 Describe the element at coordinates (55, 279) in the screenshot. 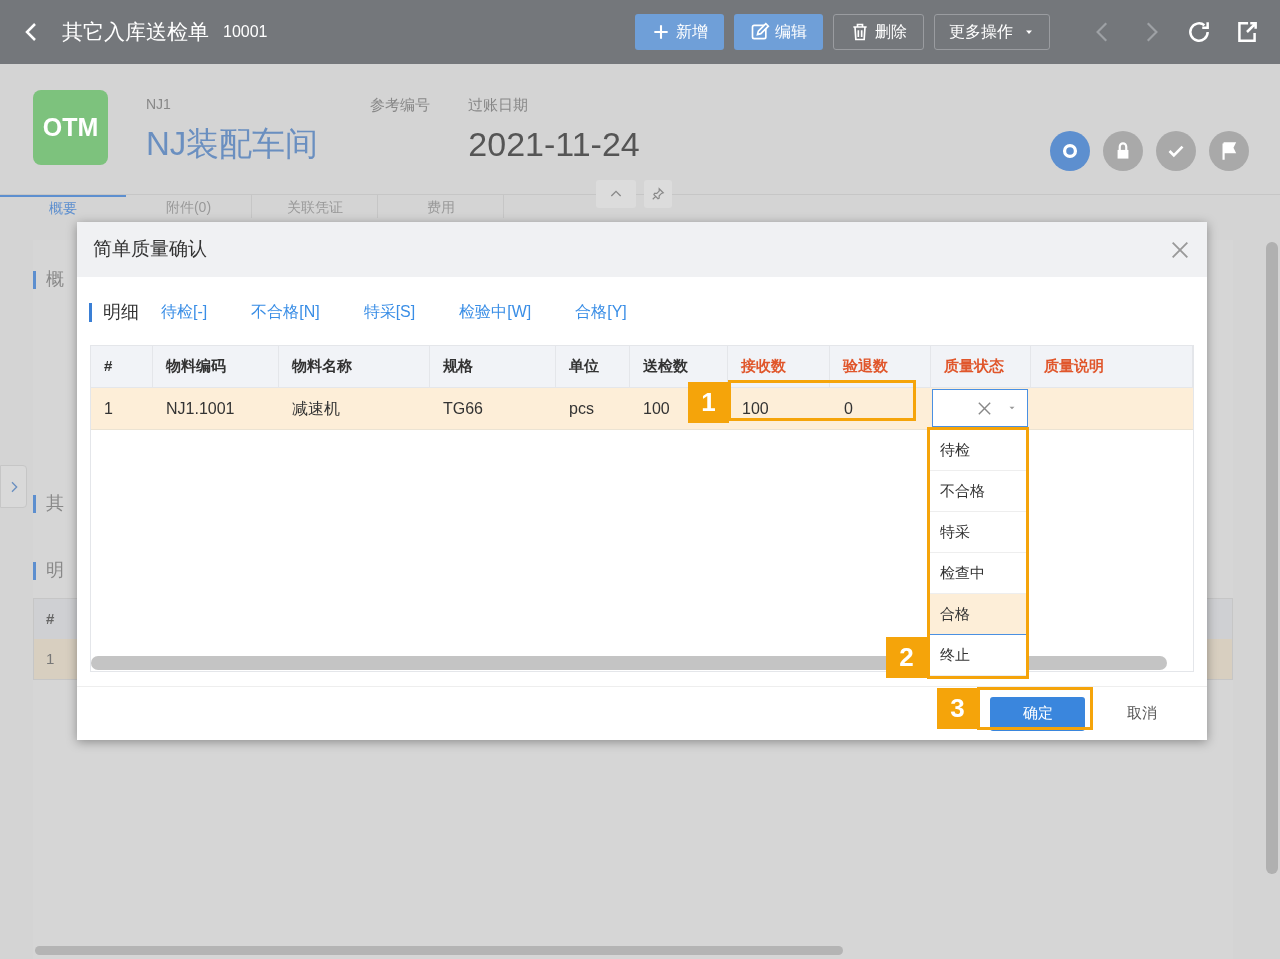

I see `section-title: 概` at that location.